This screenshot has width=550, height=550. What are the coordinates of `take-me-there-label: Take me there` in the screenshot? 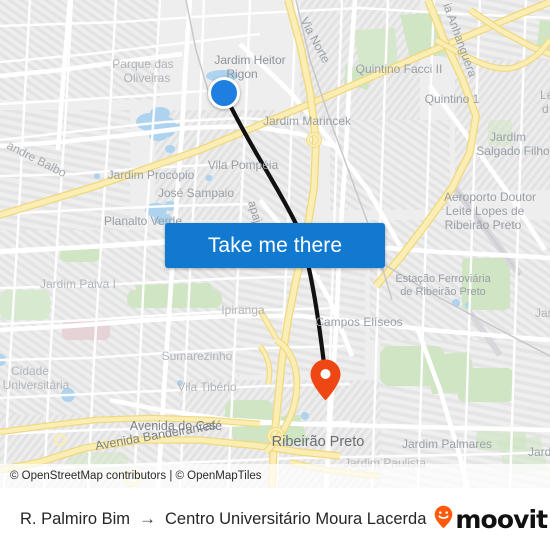 It's located at (275, 245).